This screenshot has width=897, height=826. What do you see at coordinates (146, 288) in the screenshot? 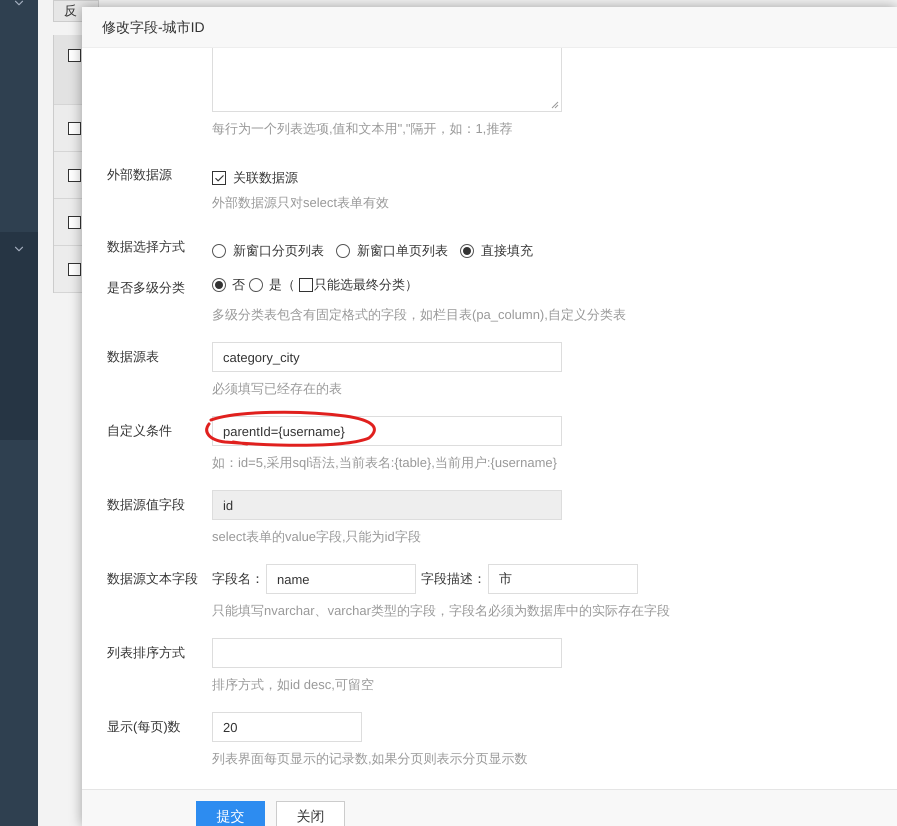
I see `field-label: 是否多级分类` at bounding box center [146, 288].